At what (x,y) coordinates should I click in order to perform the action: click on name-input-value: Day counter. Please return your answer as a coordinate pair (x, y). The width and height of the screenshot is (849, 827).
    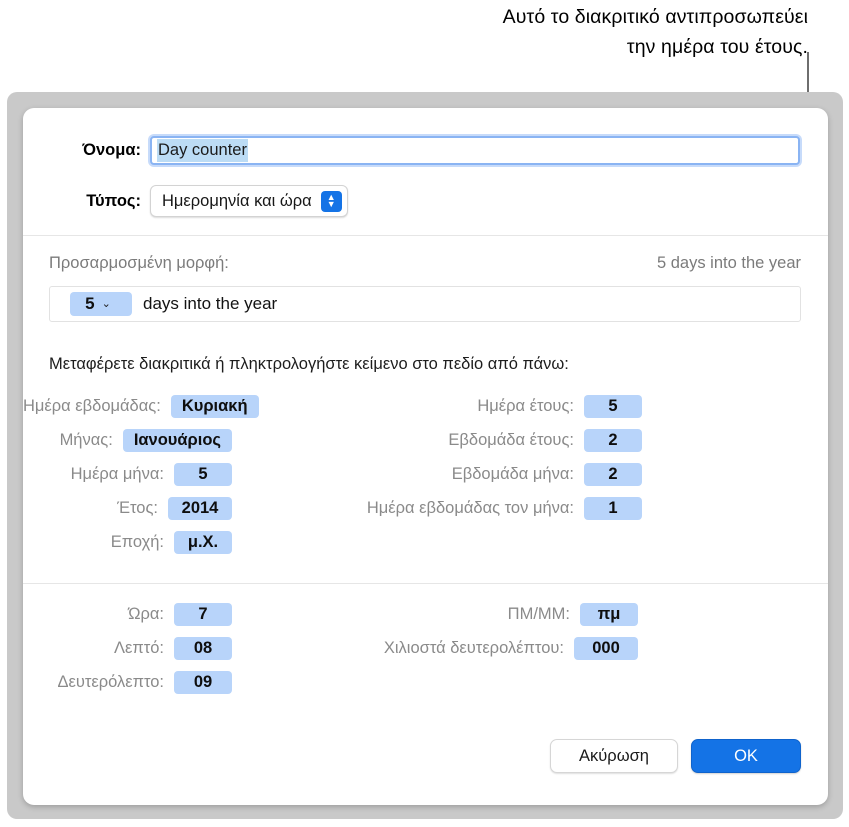
    Looking at the image, I should click on (202, 150).